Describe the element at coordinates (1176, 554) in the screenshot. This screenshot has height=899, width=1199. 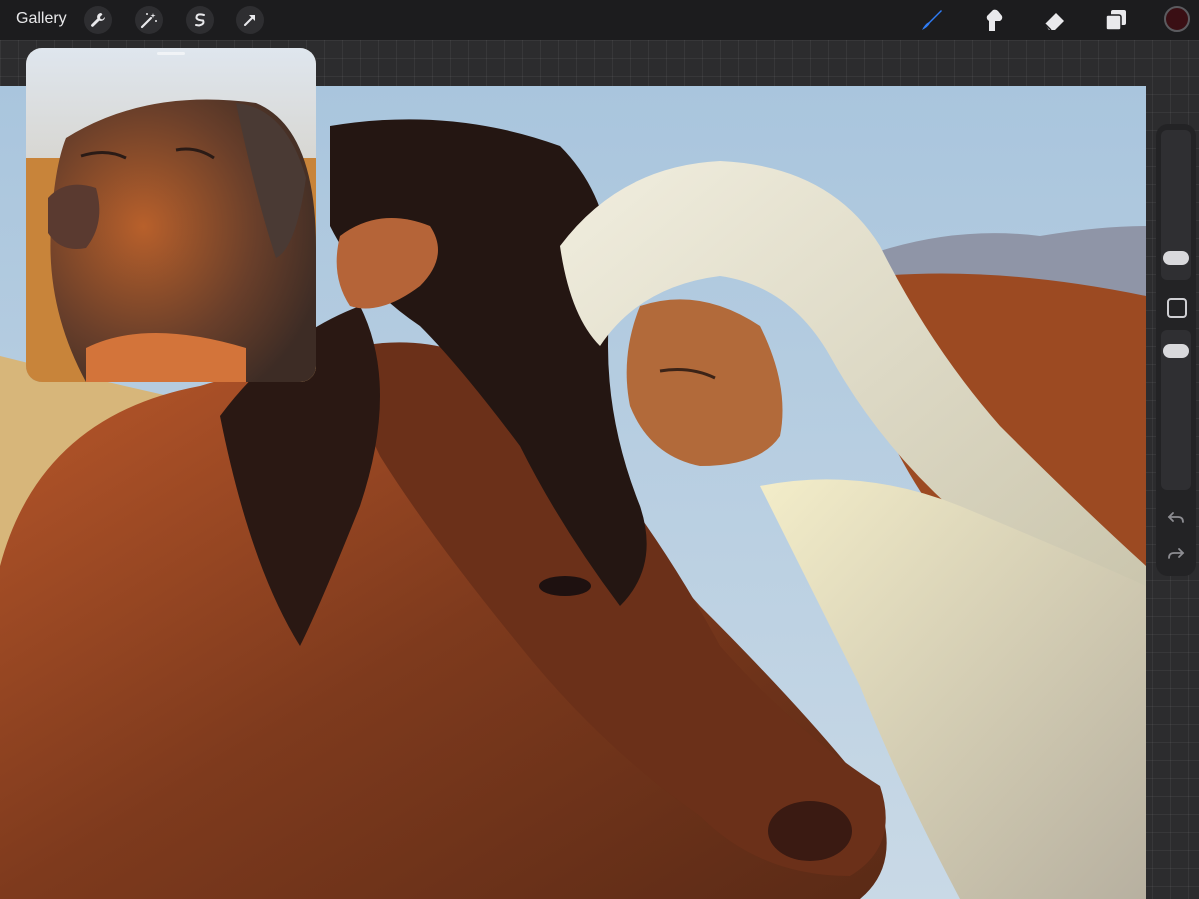
I see `redo-icon` at that location.